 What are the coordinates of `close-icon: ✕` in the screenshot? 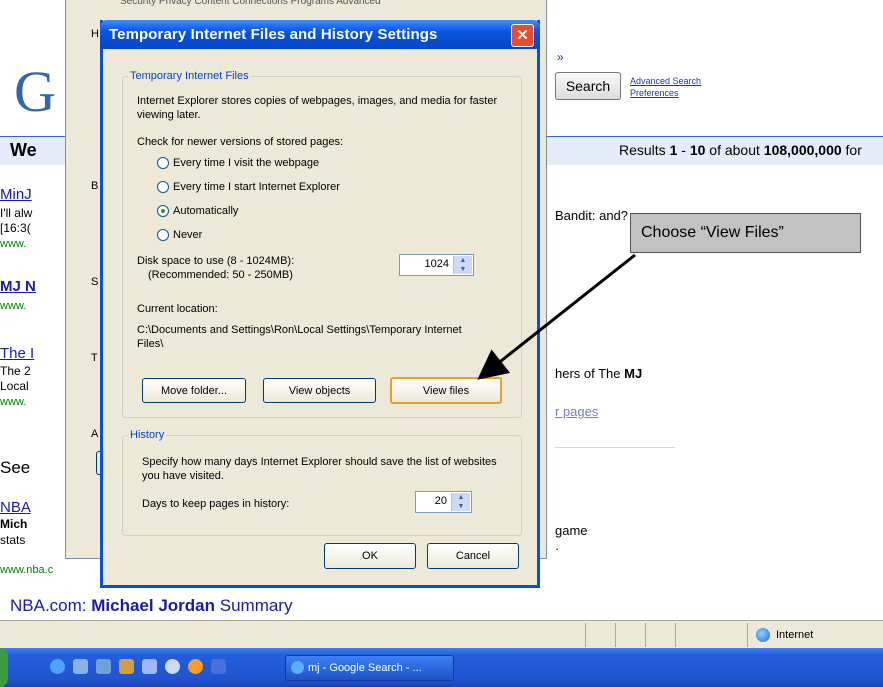 It's located at (522, 35).